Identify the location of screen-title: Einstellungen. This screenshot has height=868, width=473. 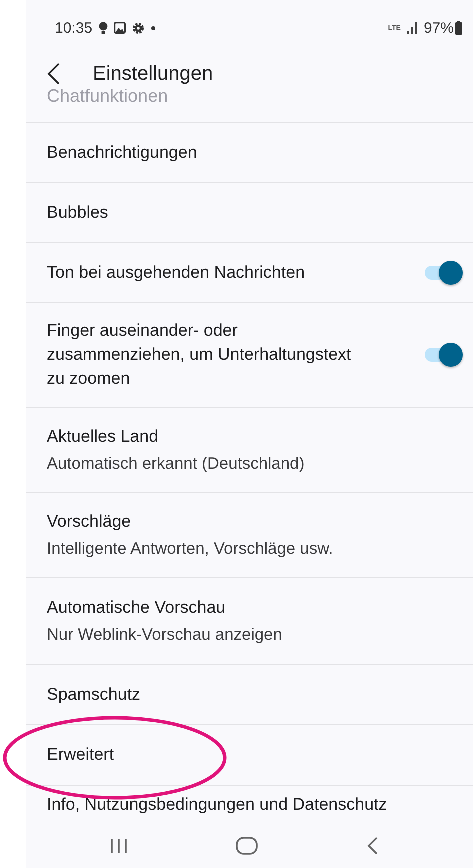
(153, 74).